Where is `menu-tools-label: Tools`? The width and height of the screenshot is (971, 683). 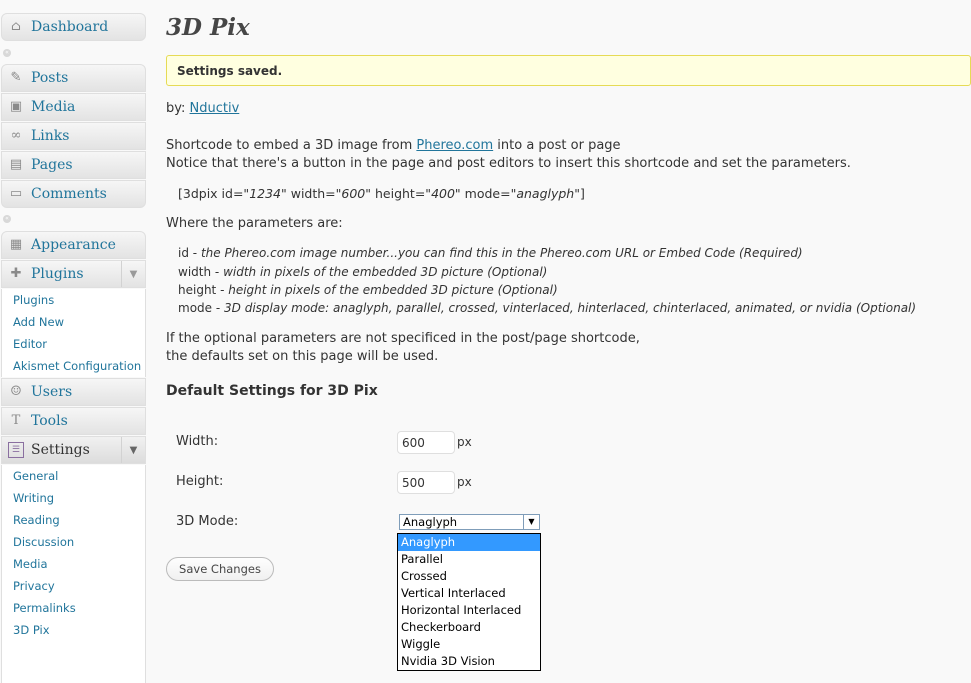 menu-tools-label: Tools is located at coordinates (49, 421).